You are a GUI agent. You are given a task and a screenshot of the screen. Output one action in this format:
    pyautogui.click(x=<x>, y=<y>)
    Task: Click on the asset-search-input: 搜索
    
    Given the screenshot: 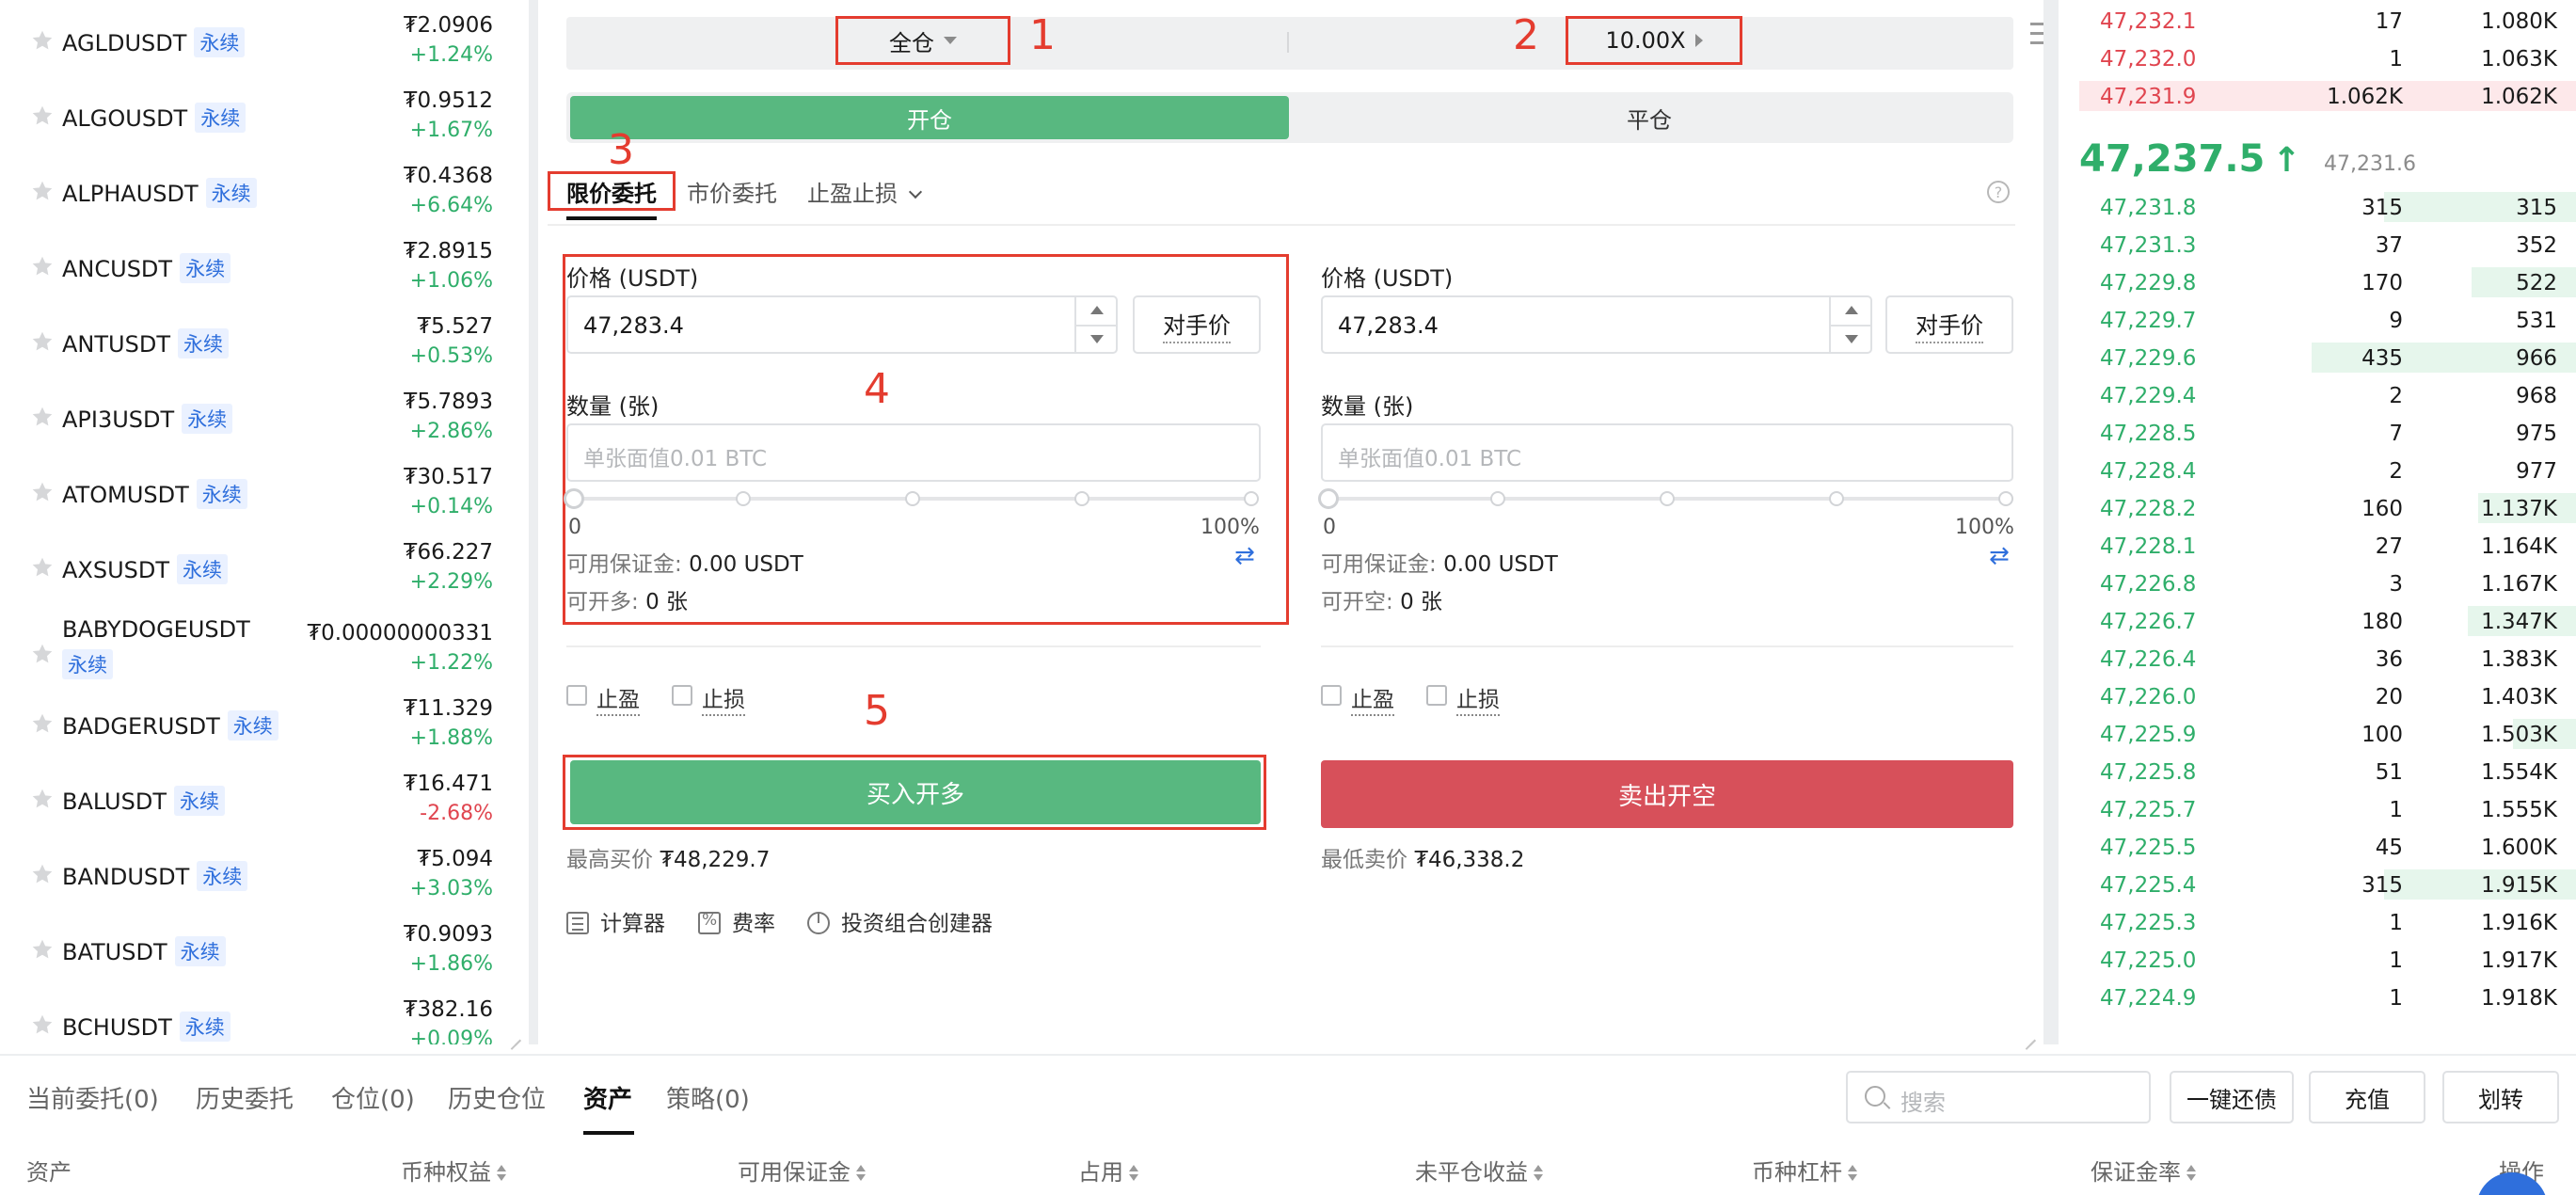 What is the action you would take?
    pyautogui.click(x=1998, y=1097)
    